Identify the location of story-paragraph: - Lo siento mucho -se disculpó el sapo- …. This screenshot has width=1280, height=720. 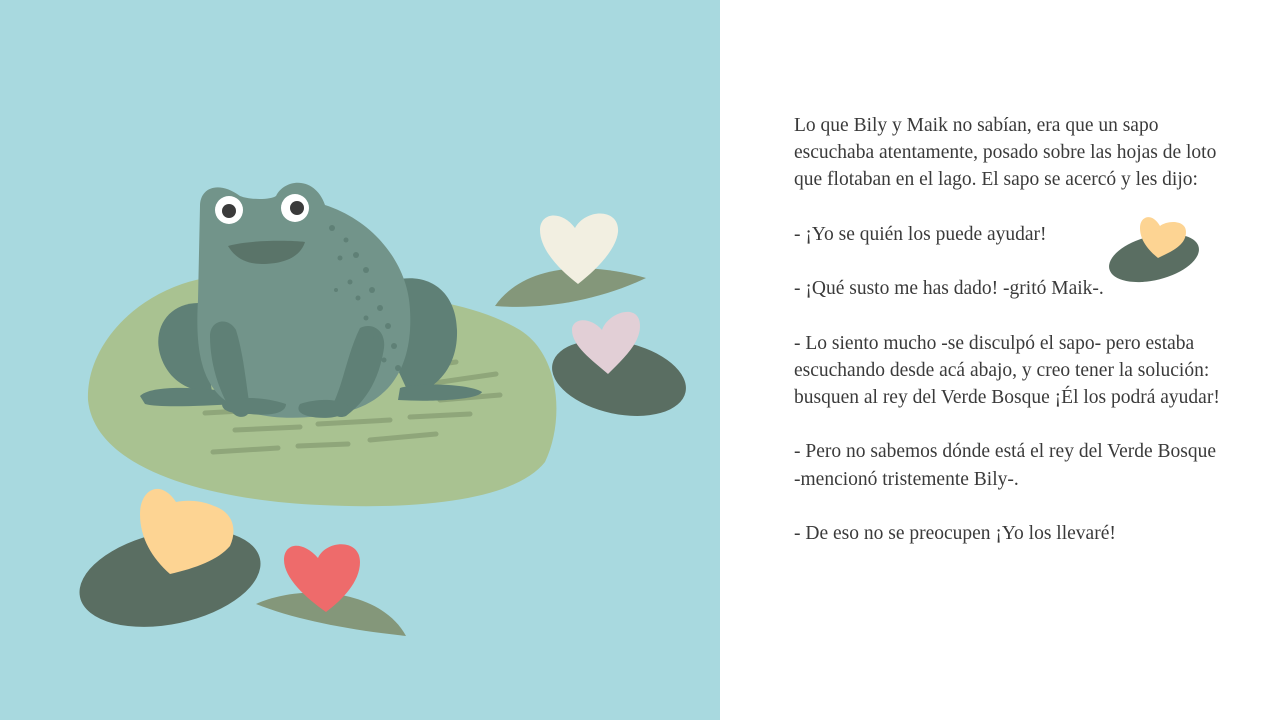
(1007, 370).